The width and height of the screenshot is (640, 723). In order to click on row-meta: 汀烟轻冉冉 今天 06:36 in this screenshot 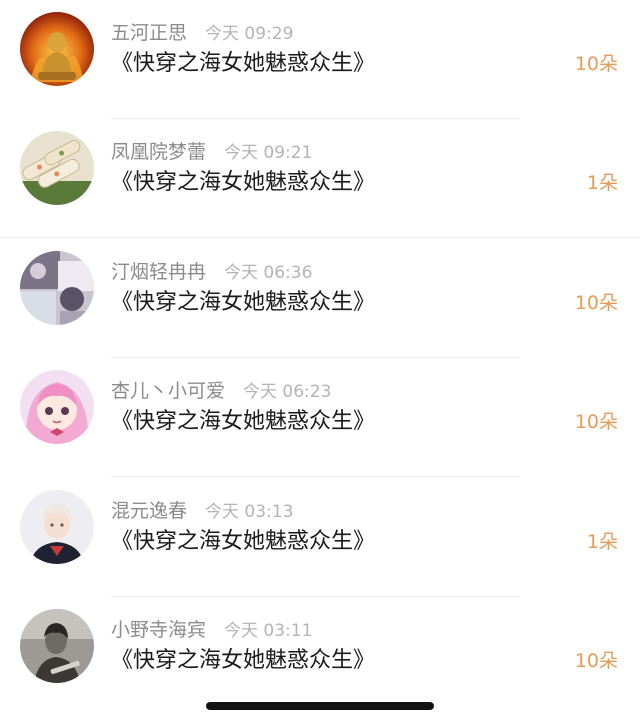, I will do `click(211, 272)`.